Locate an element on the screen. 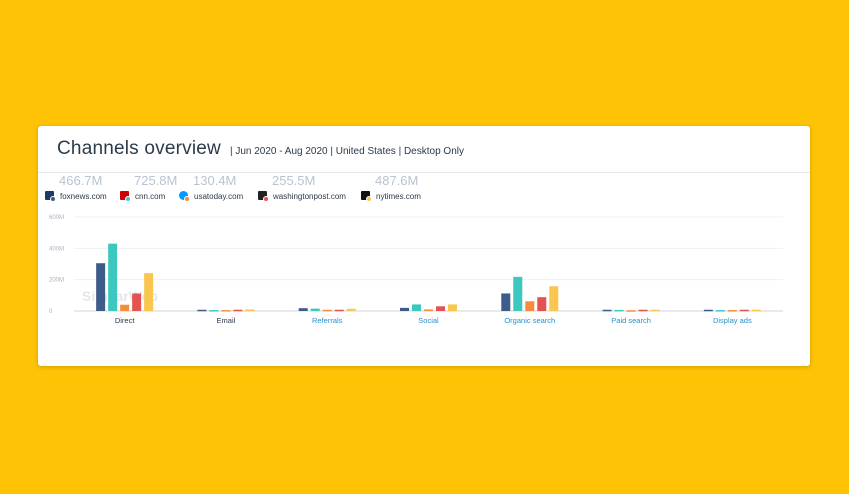 This screenshot has height=494, width=849. legend-total: 466.7M is located at coordinates (81, 180).